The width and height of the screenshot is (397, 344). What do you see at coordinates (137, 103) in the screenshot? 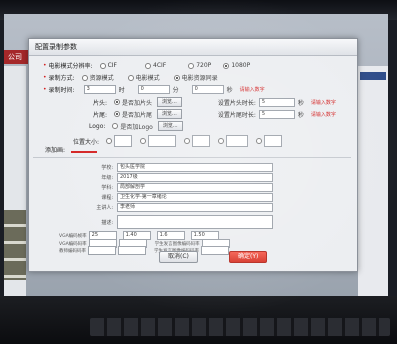
I see `intro-checkbox-label: 是否加片头` at bounding box center [137, 103].